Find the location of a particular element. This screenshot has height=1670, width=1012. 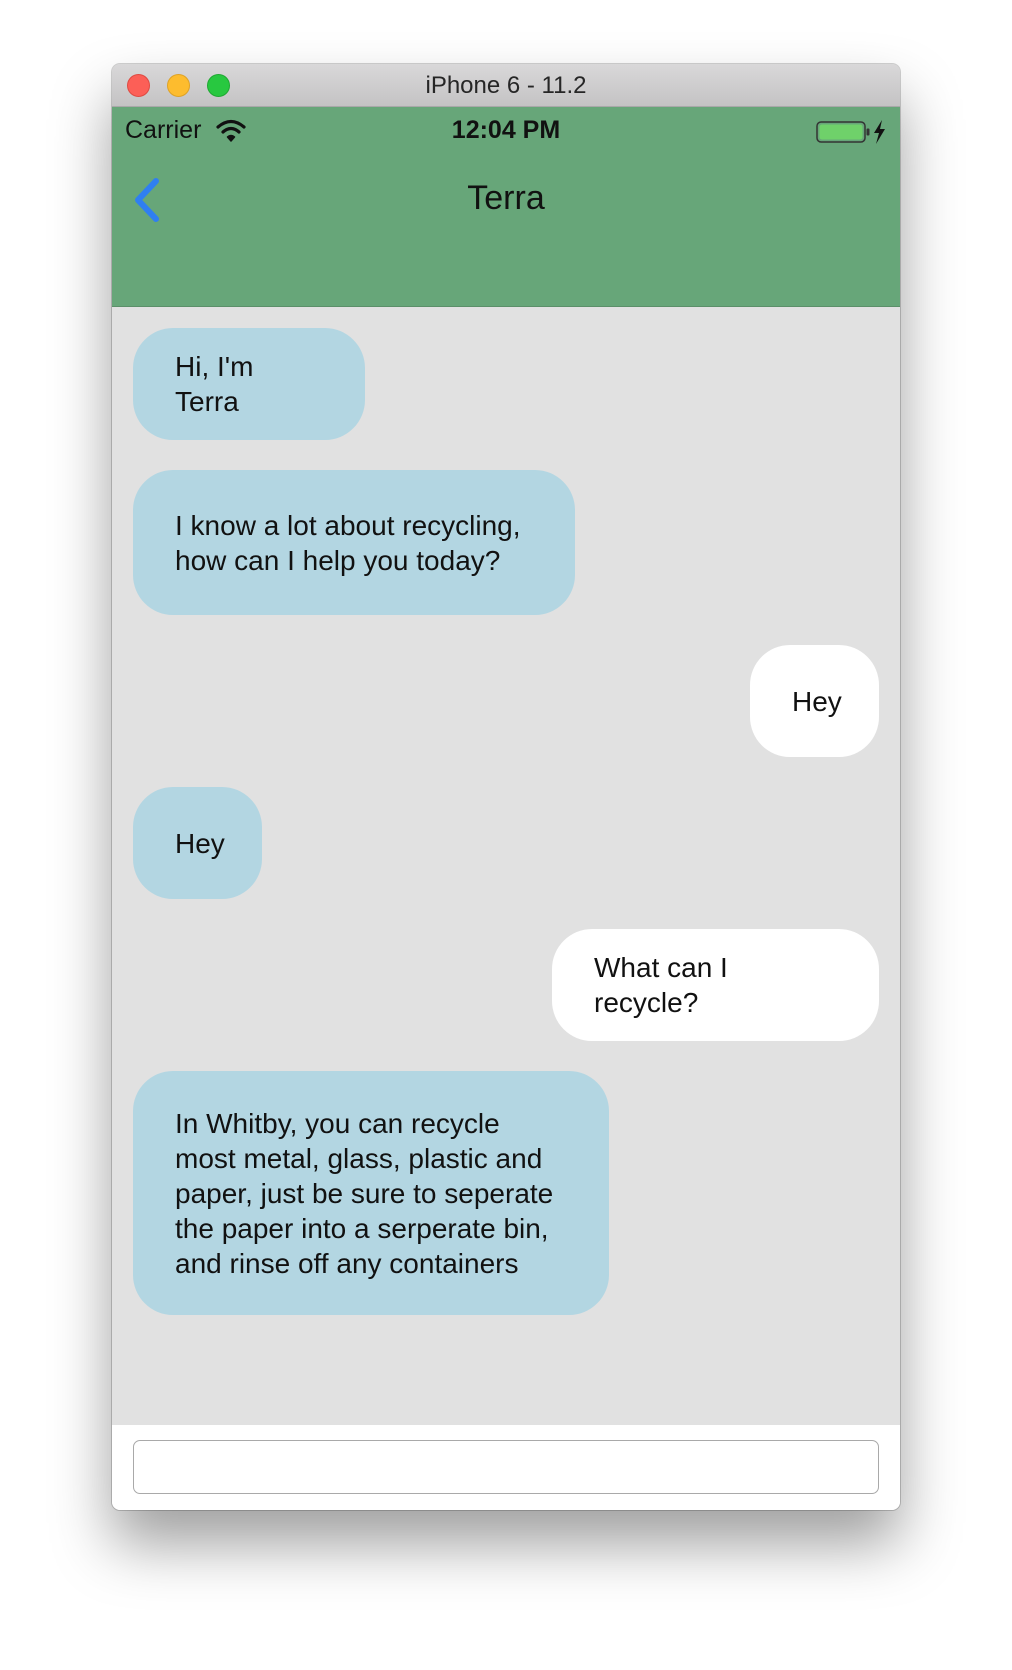

window-title: iPhone 6 - 11.2 is located at coordinates (506, 85).